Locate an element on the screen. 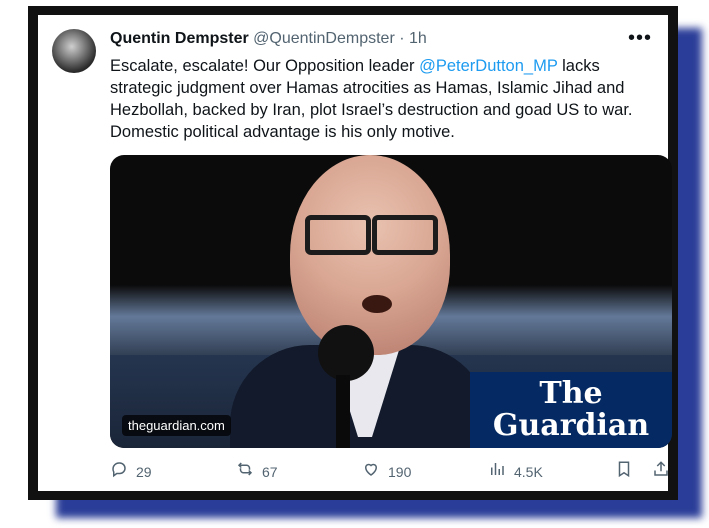 This screenshot has height=528, width=709. reply-icon is located at coordinates (119, 471).